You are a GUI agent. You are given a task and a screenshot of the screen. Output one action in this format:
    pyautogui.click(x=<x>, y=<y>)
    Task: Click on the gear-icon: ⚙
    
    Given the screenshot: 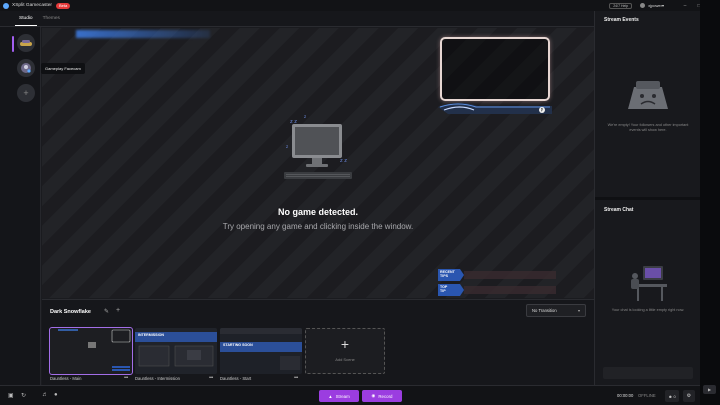 What is the action you would take?
    pyautogui.click(x=689, y=396)
    